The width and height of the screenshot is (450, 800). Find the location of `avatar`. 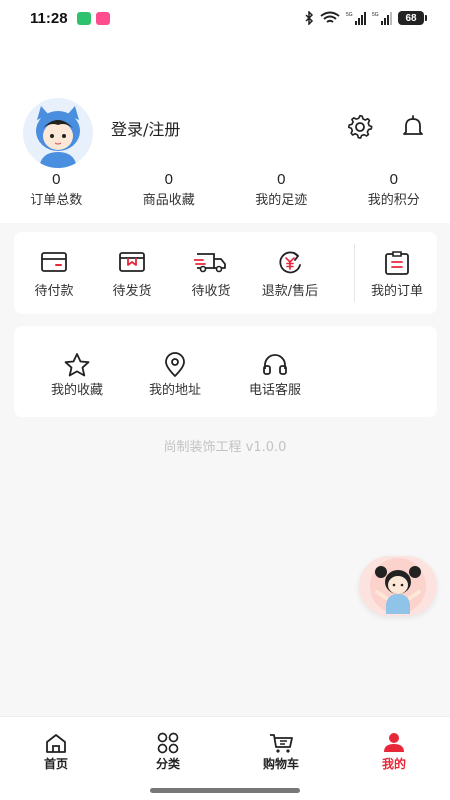

avatar is located at coordinates (58, 133).